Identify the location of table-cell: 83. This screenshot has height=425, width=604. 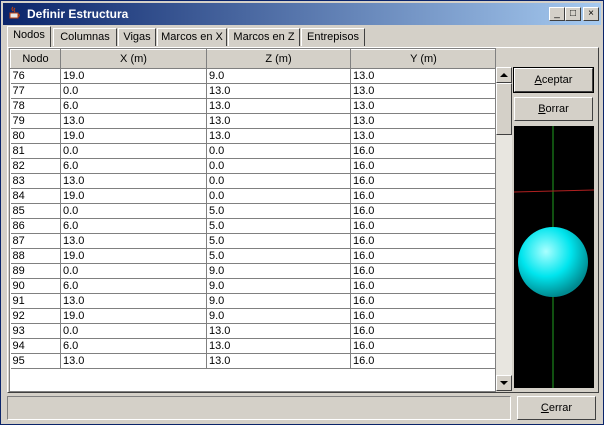
(35, 181).